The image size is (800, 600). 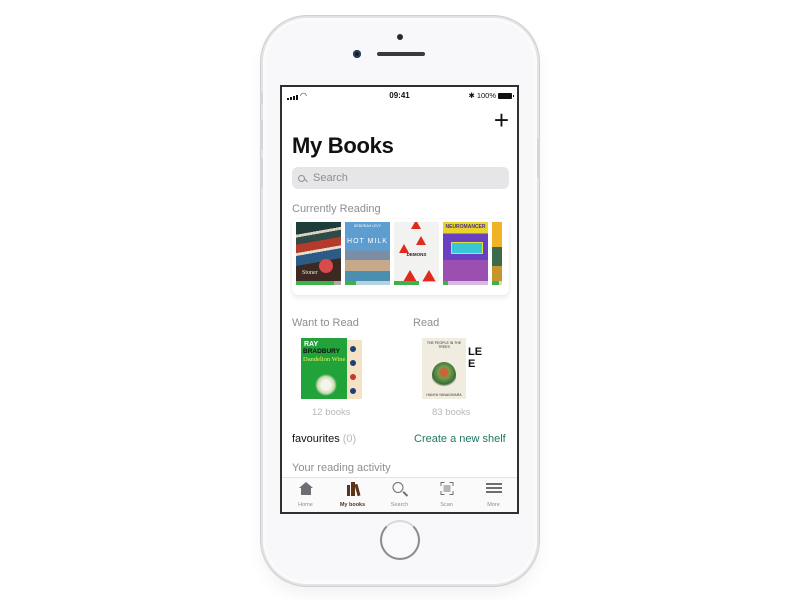 What do you see at coordinates (493, 505) in the screenshot?
I see `tab-label: More` at bounding box center [493, 505].